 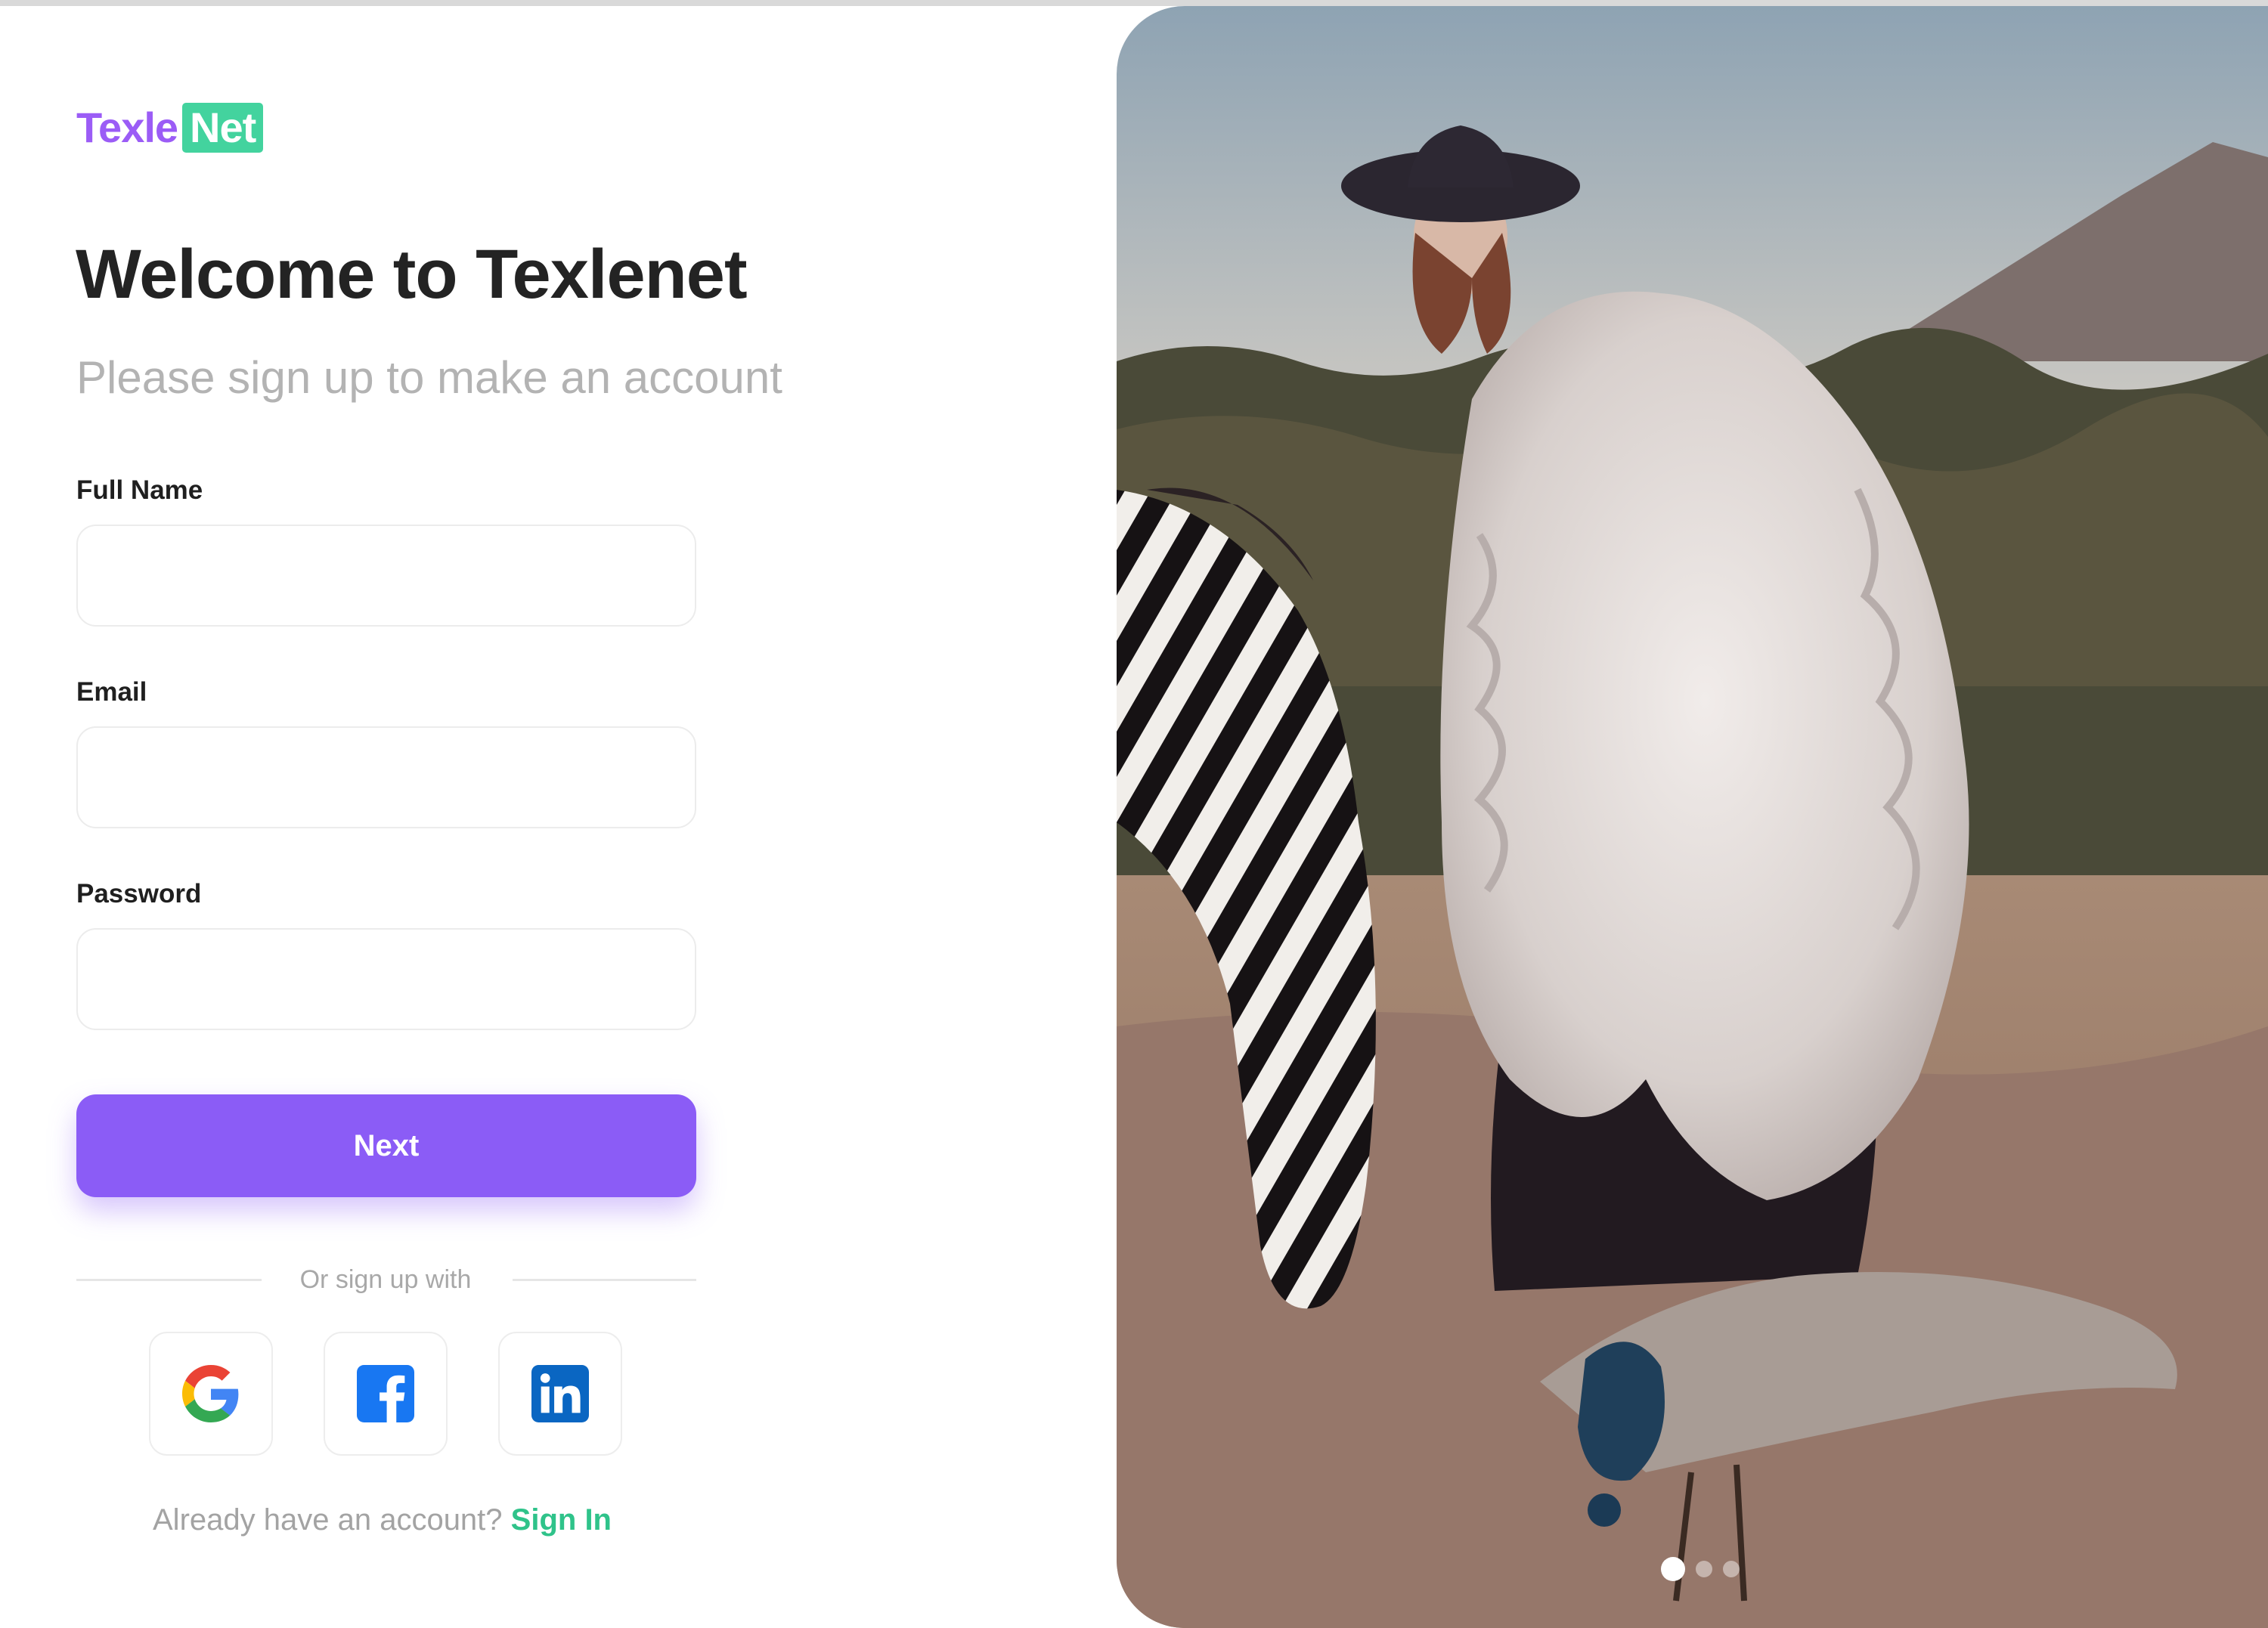 What do you see at coordinates (561, 1520) in the screenshot?
I see `signin-link: Sign In` at bounding box center [561, 1520].